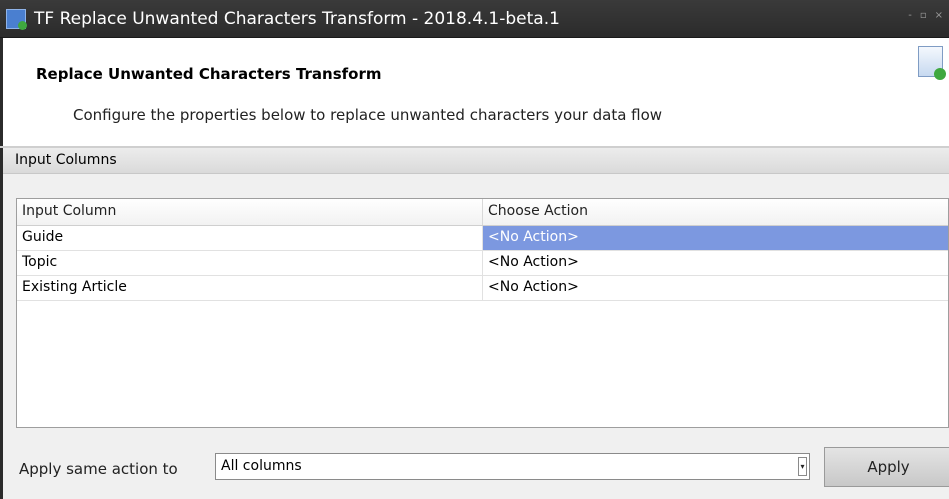  What do you see at coordinates (476, 161) in the screenshot?
I see `group-header-input-columns: Input Columns` at bounding box center [476, 161].